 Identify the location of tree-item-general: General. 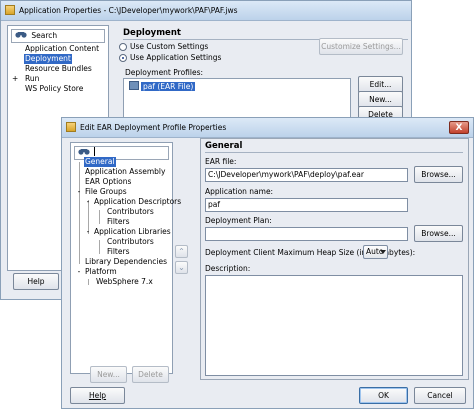
(100, 162).